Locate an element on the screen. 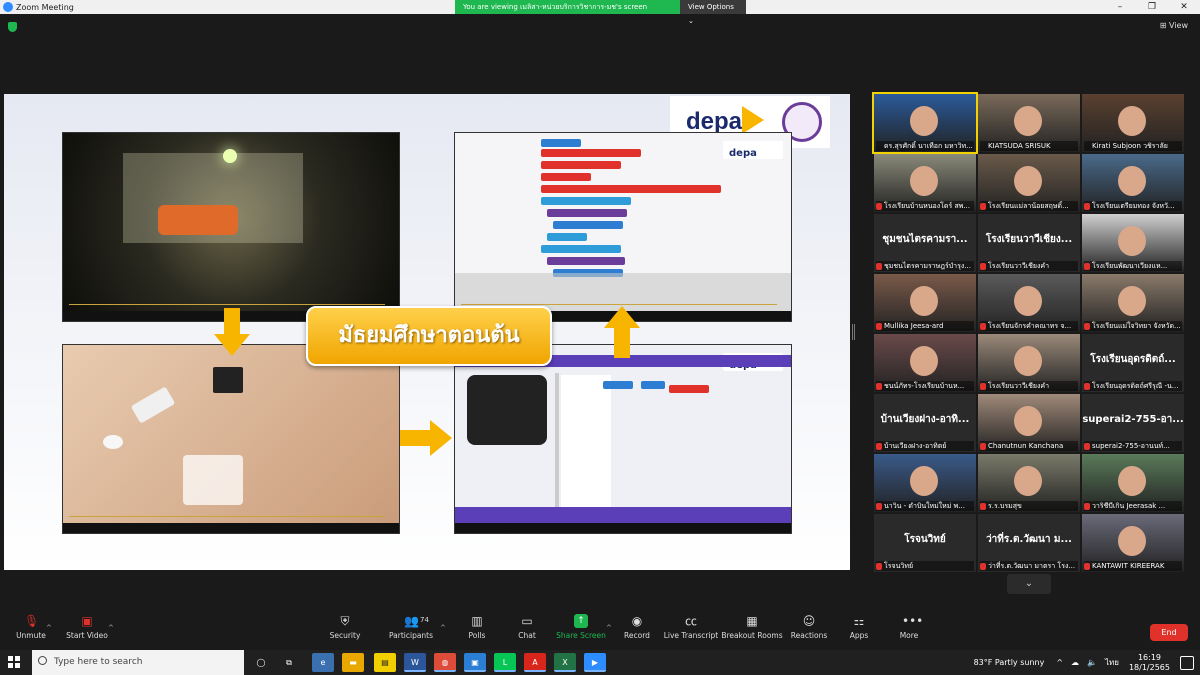 The image size is (1200, 675). bar-chart-icon: ▥ is located at coordinates (477, 621).